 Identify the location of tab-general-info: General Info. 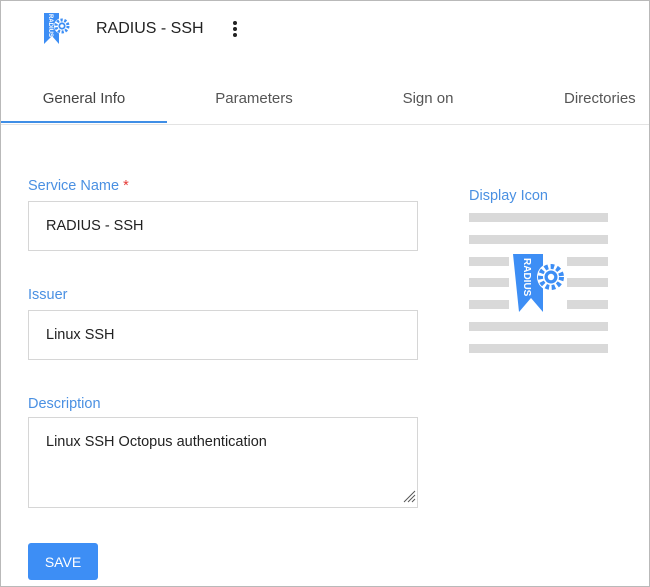
(84, 98).